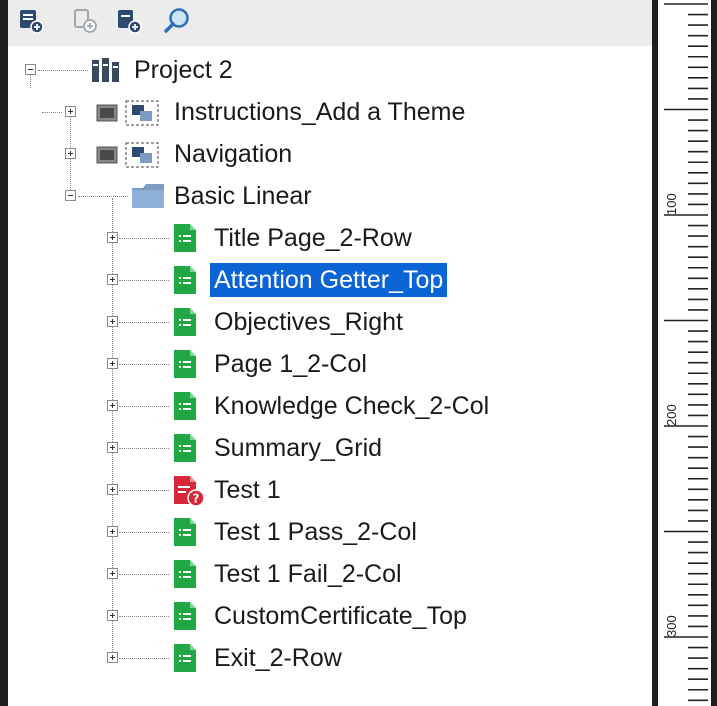  What do you see at coordinates (340, 616) in the screenshot?
I see `tree-node-label: CustomCertificate_Top` at bounding box center [340, 616].